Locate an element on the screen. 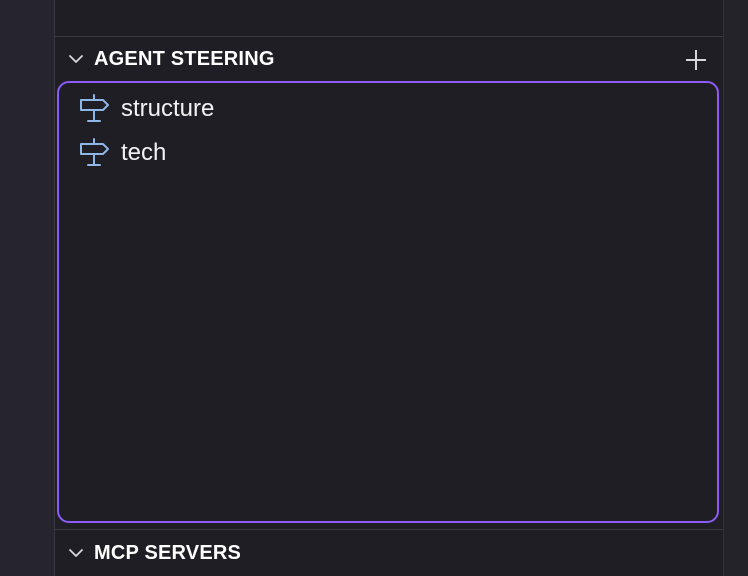  steering-item-label: tech is located at coordinates (144, 152).